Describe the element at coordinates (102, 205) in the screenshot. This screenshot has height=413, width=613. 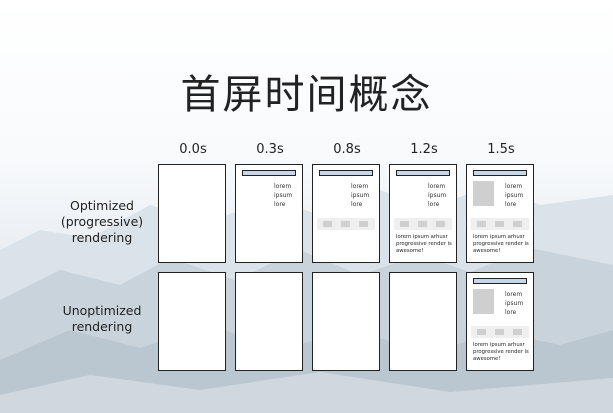
I see `row-label-line: Optimized` at that location.